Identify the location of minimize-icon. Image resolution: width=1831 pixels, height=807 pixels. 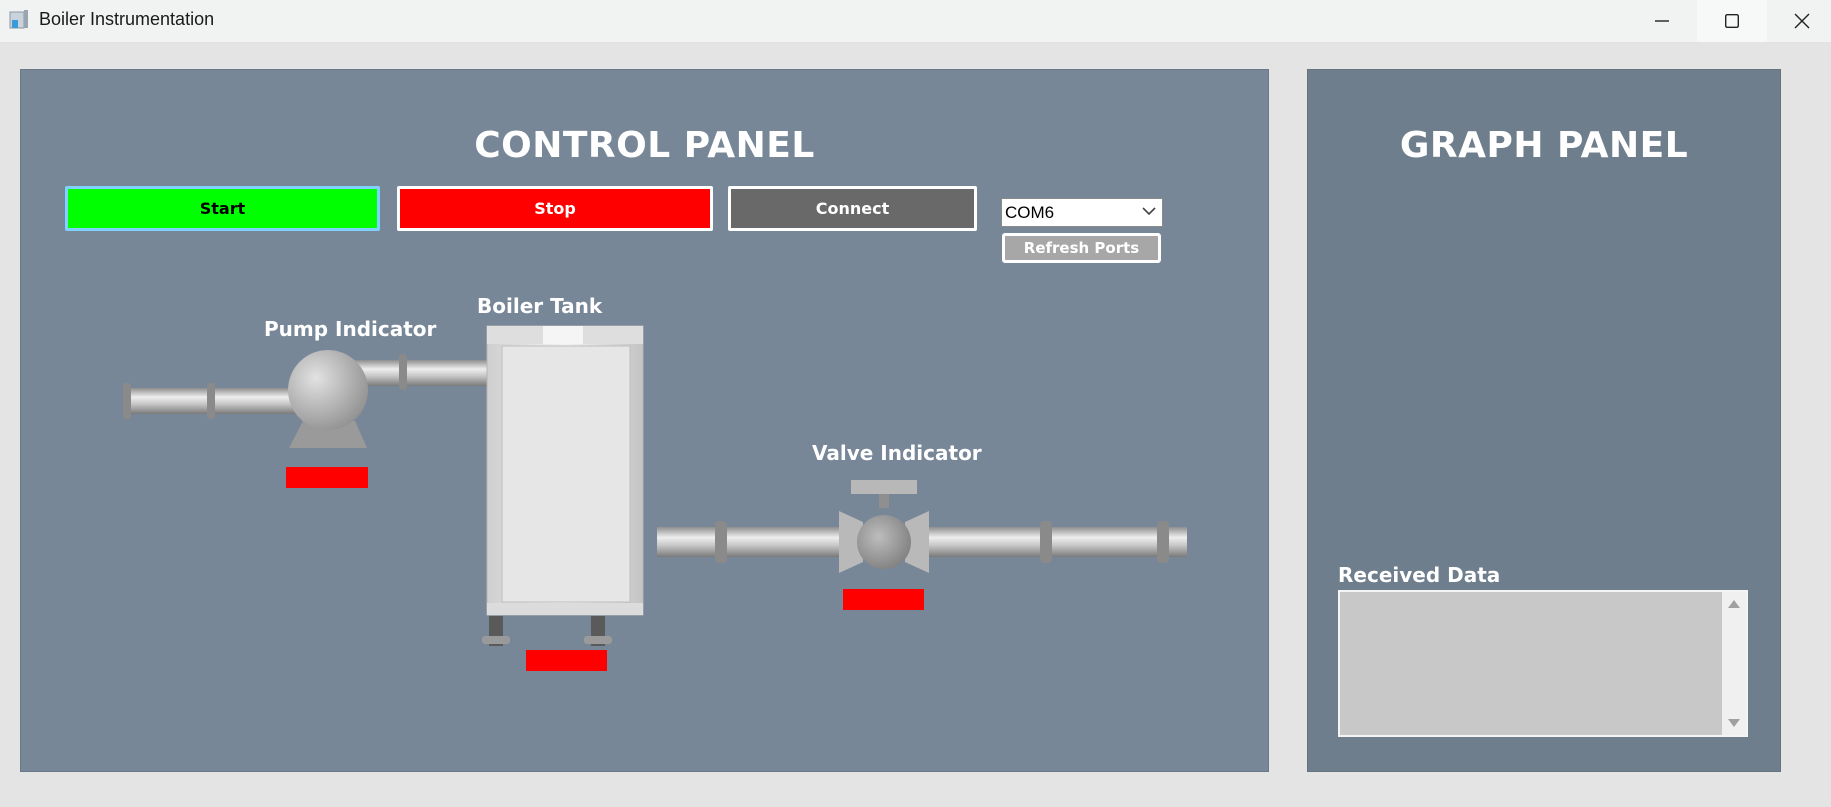
(1662, 21).